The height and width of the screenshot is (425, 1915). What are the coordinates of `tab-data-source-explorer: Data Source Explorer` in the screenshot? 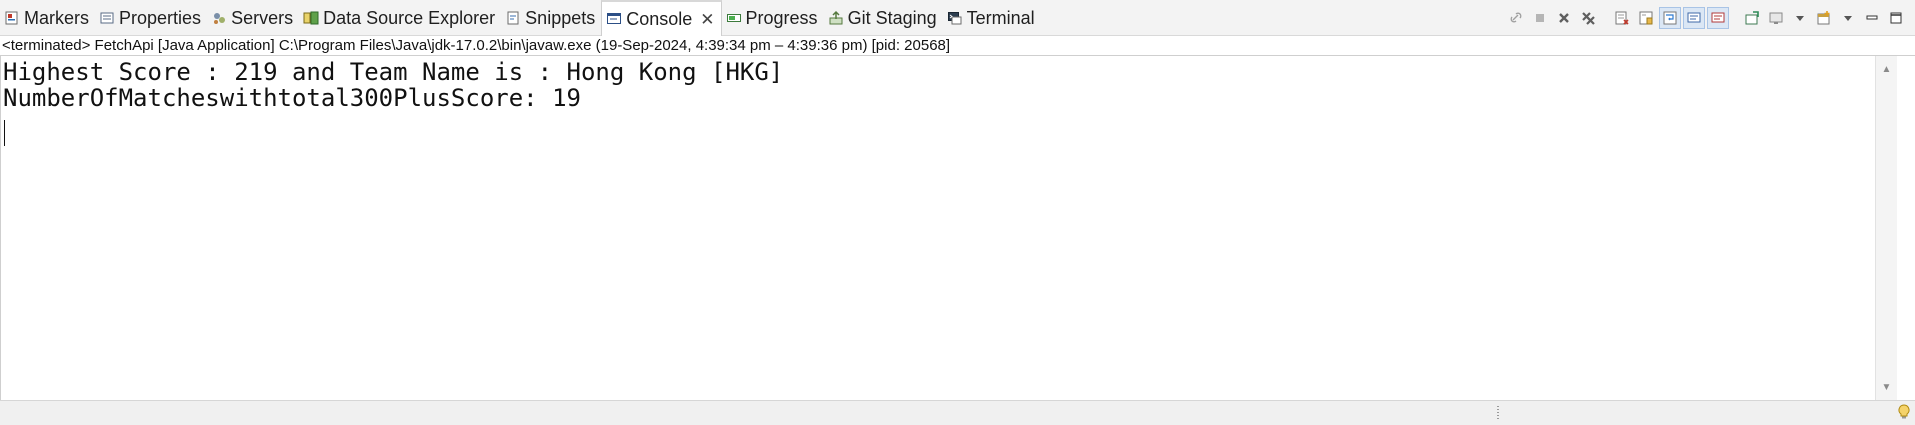 It's located at (400, 18).